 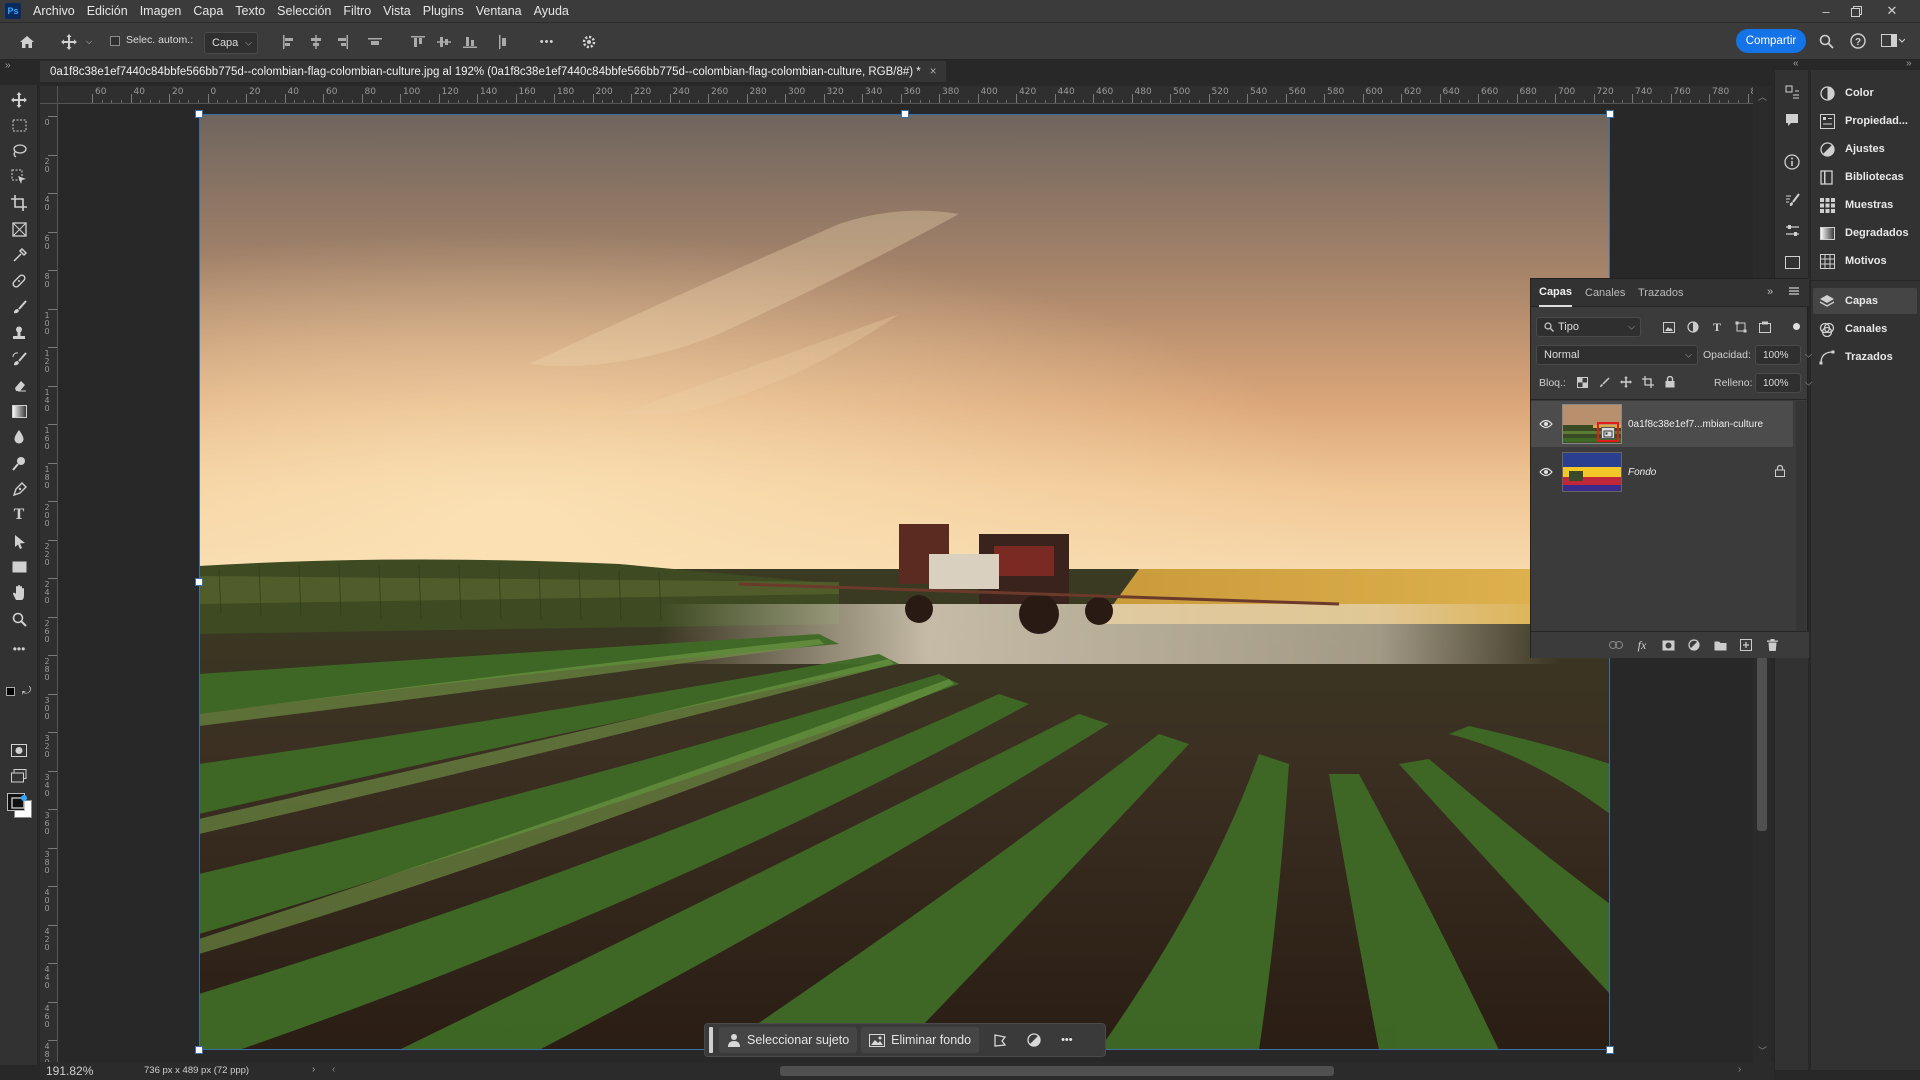 What do you see at coordinates (1739, 1069) in the screenshot?
I see `scroll-right-icon: ›` at bounding box center [1739, 1069].